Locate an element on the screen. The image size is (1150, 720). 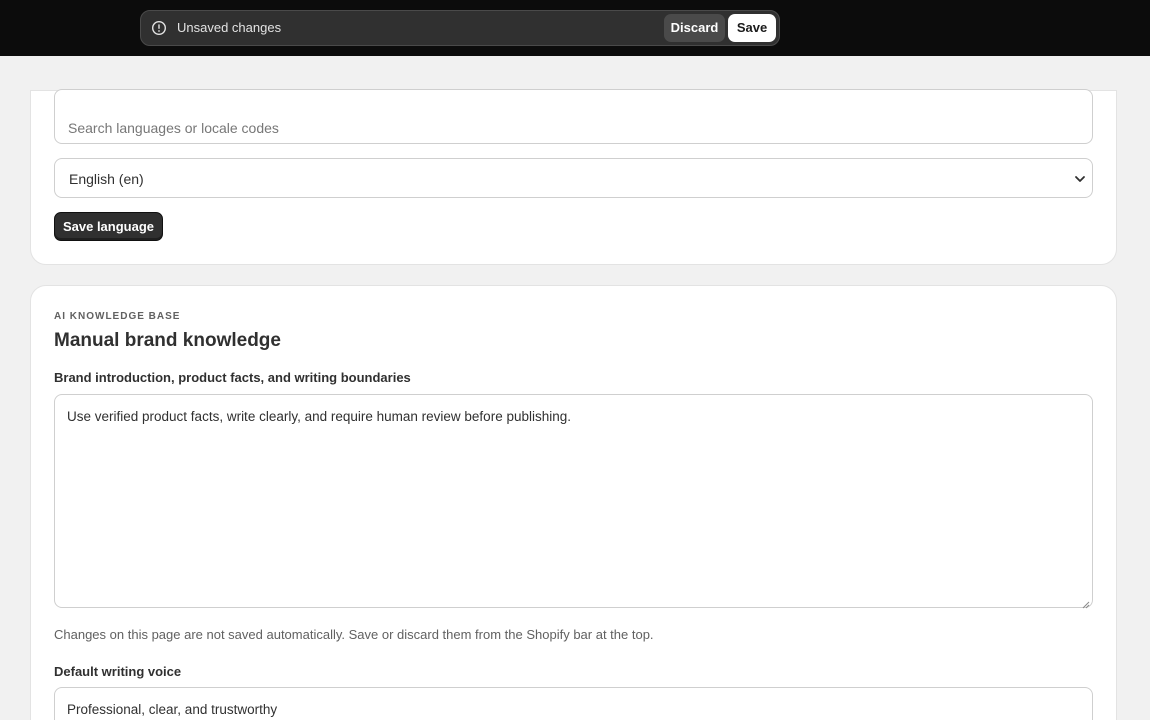
contextual-save-bar: Unsaved changes Discard Save is located at coordinates (460, 28).